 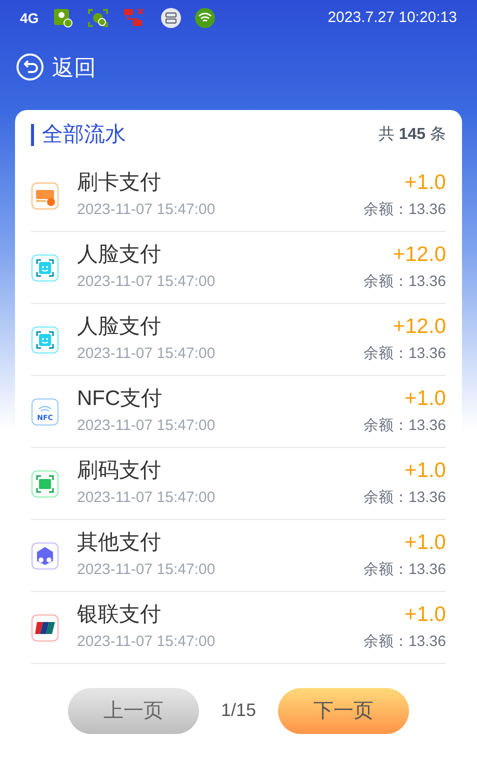 I want to click on status-time: 2023.7.27 10:20:13, so click(x=392, y=18).